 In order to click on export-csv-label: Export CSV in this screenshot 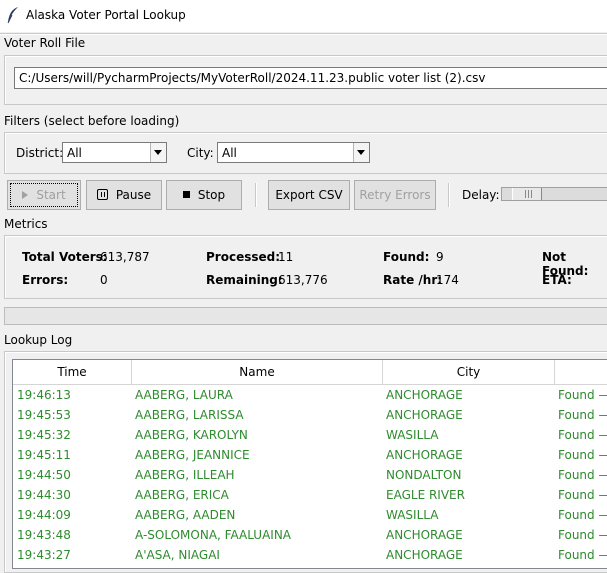, I will do `click(309, 195)`.